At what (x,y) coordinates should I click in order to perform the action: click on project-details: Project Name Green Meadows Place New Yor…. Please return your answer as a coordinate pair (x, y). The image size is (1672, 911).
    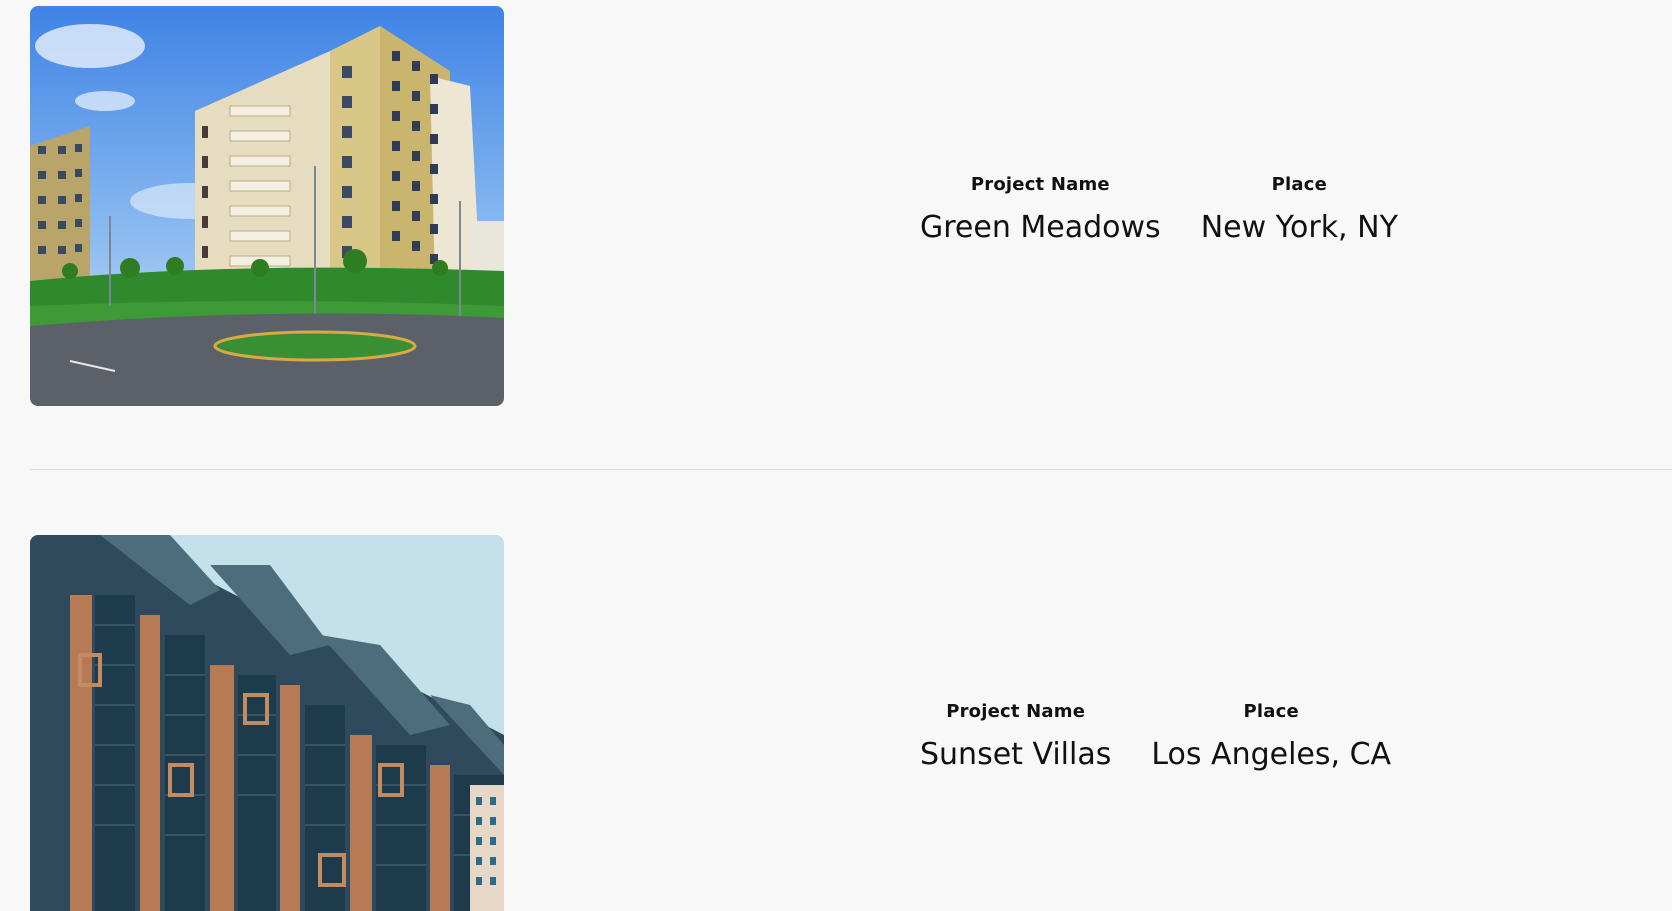
    Looking at the image, I should click on (1179, 210).